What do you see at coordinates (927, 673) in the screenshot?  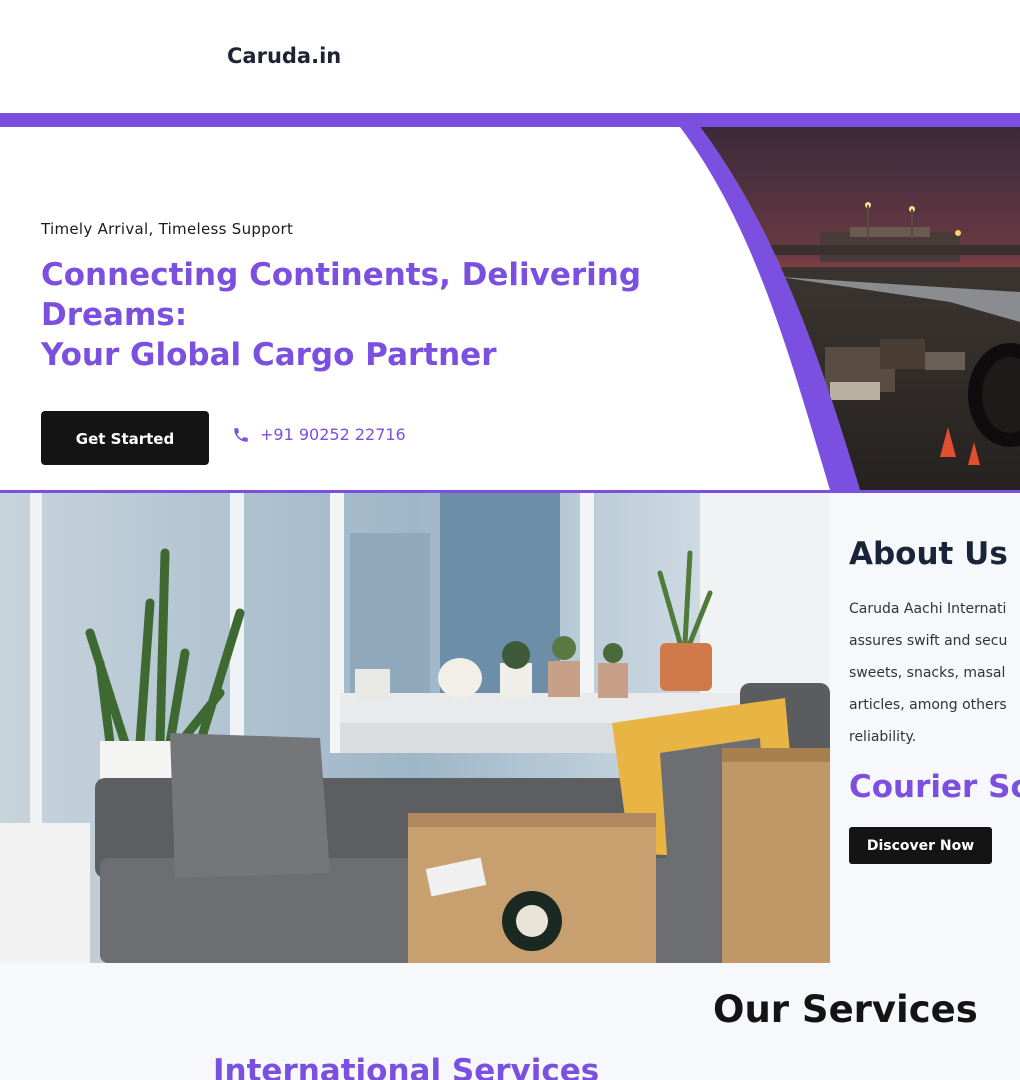 I see `about-text-line: sweets, snacks, masal` at bounding box center [927, 673].